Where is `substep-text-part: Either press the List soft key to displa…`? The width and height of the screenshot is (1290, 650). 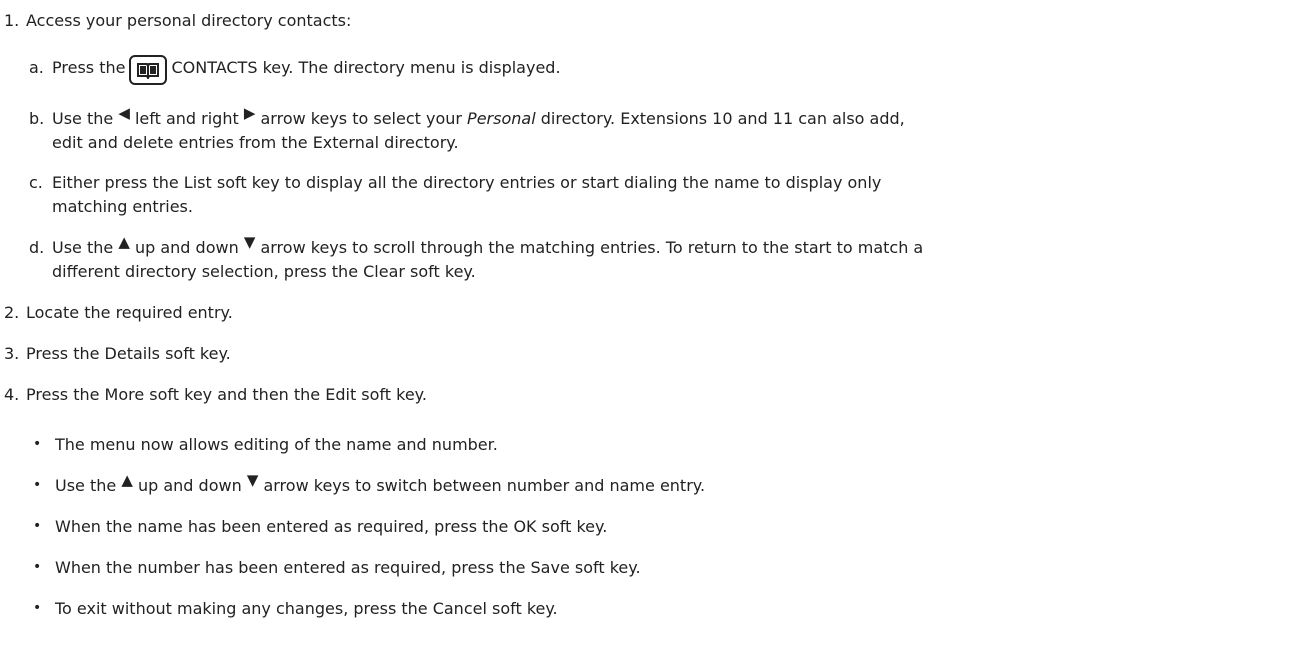 substep-text-part: Either press the List soft key to displa… is located at coordinates (467, 182).